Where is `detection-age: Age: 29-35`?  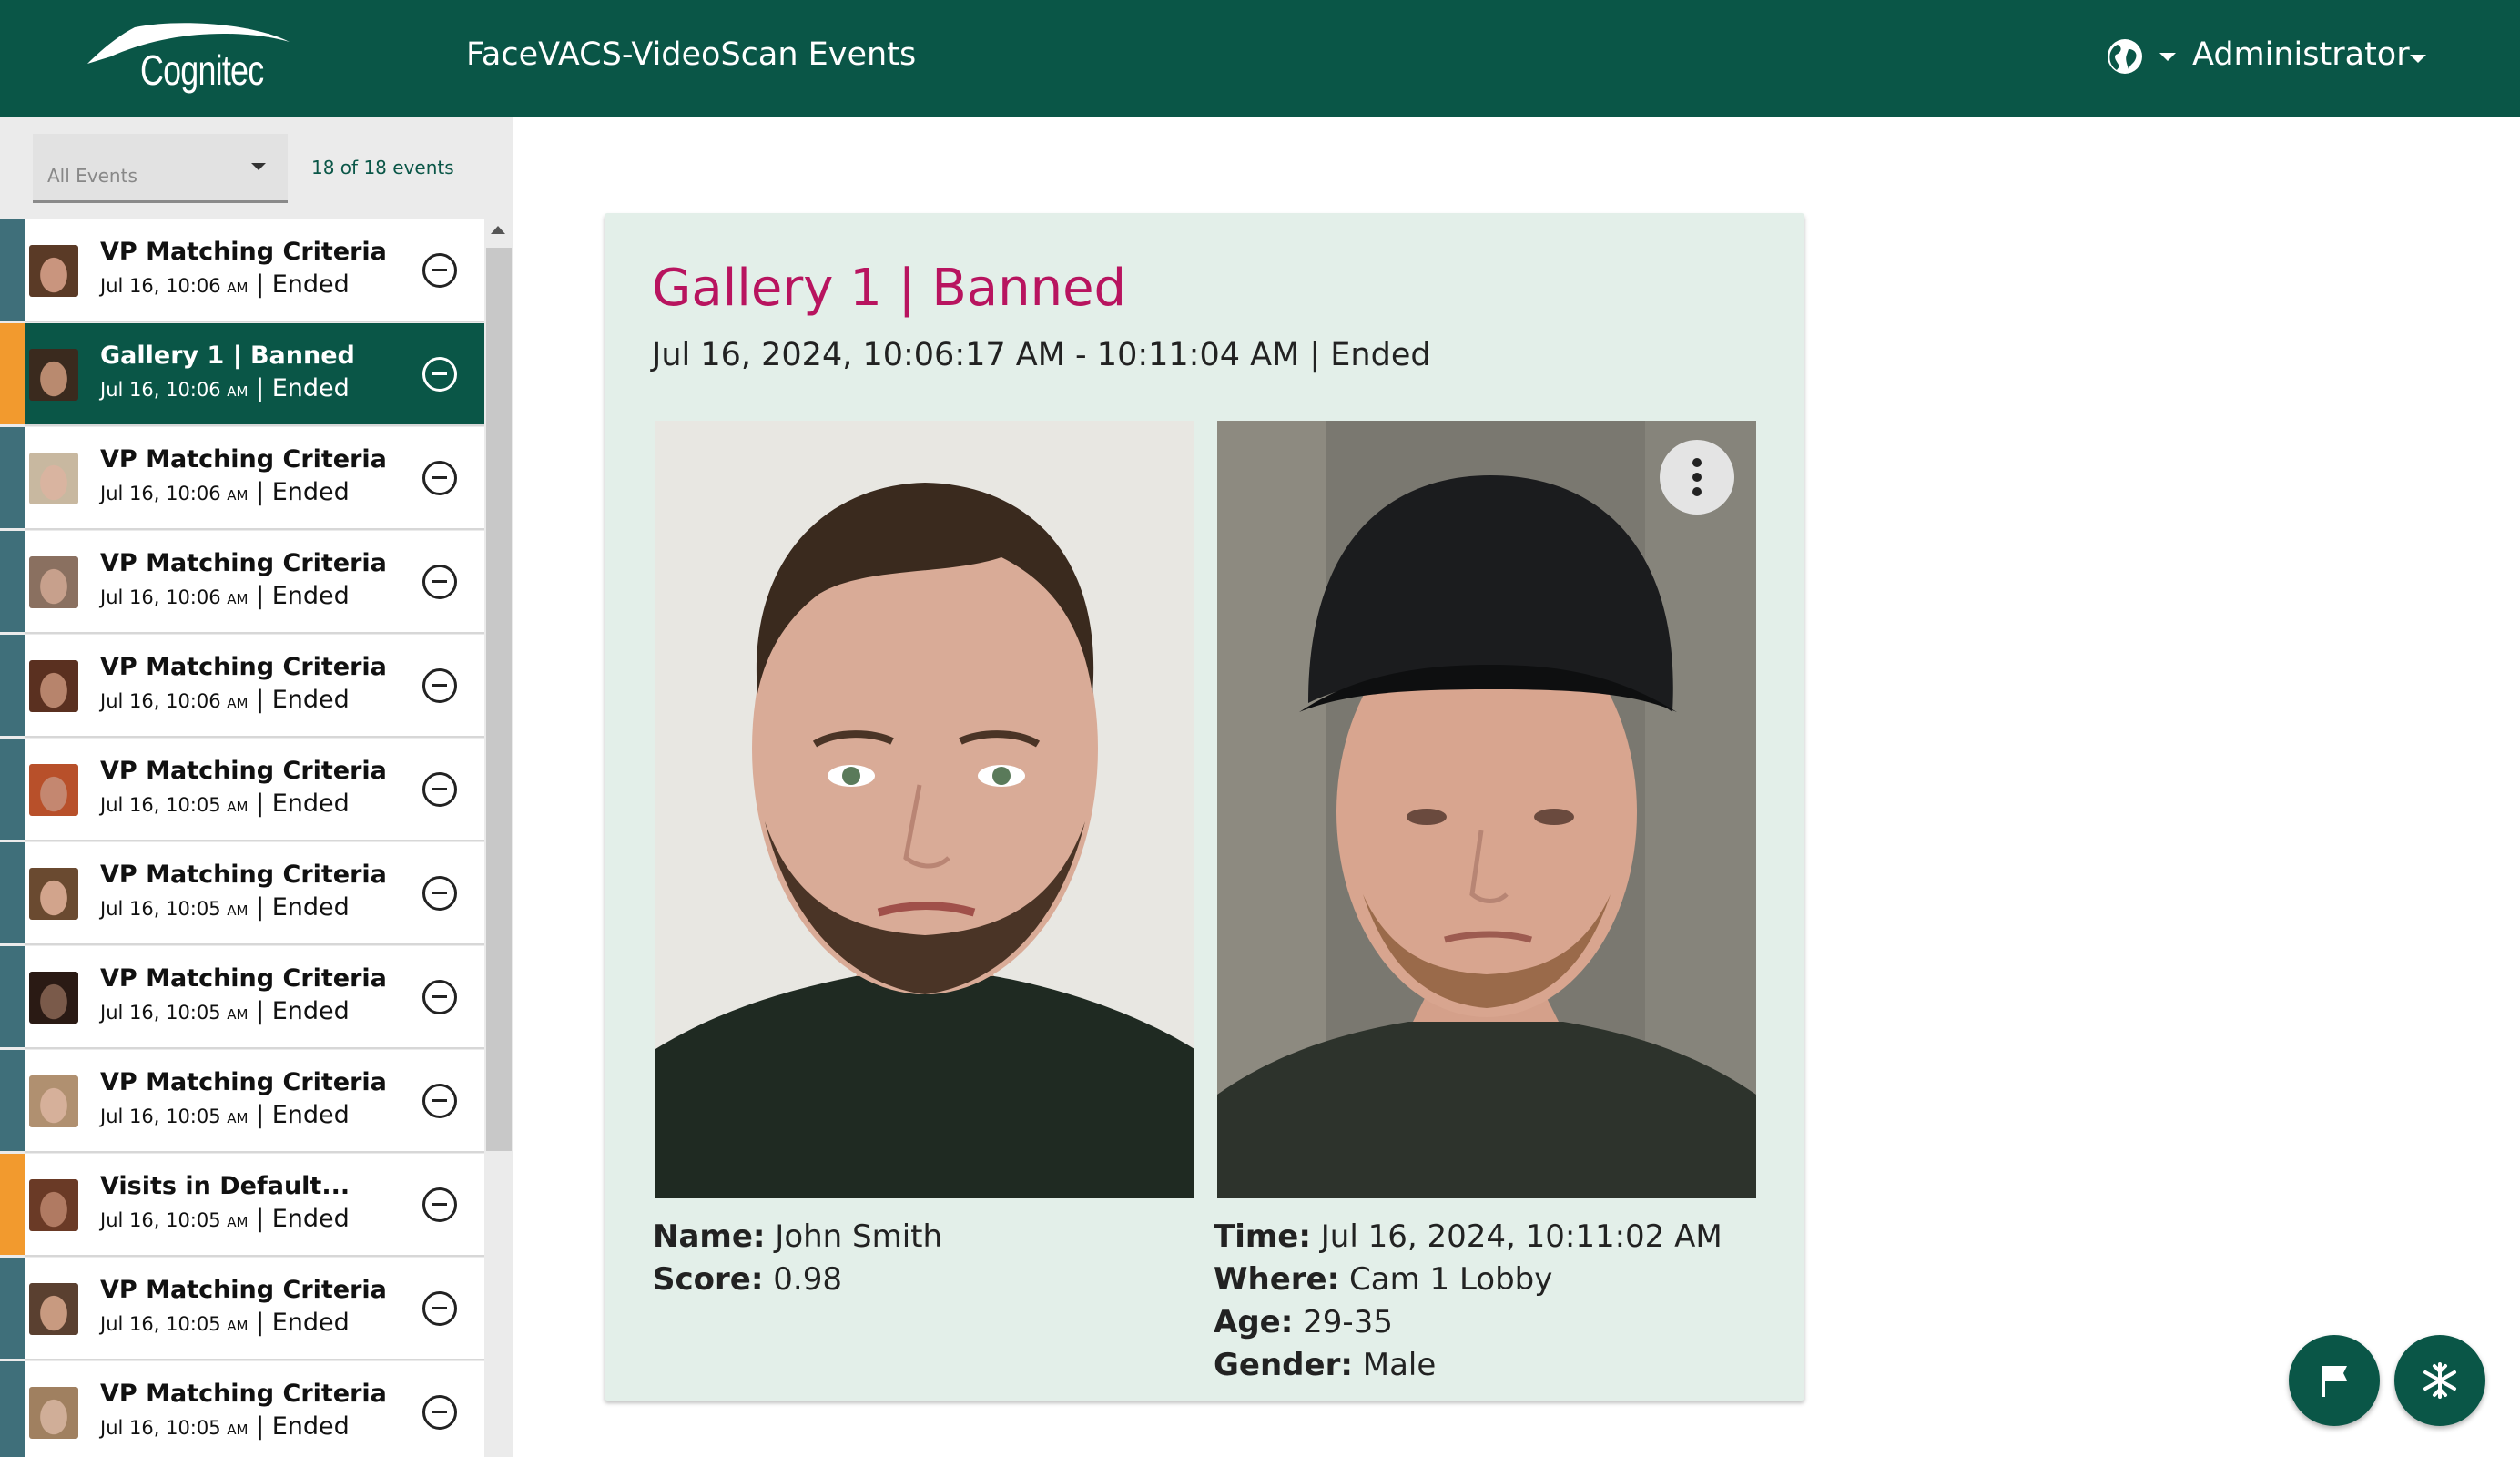 detection-age: Age: 29-35 is located at coordinates (1304, 1322).